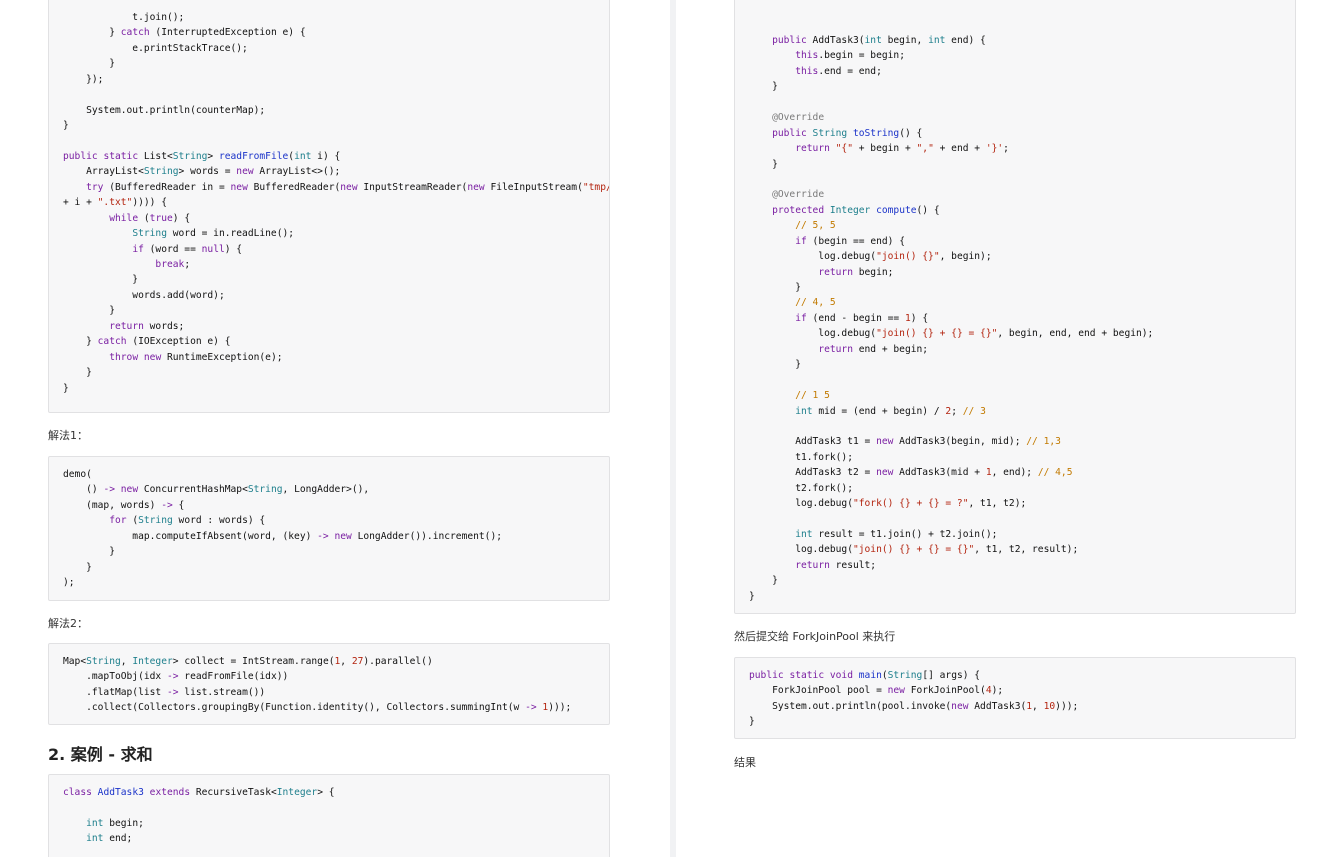 This screenshot has width=1327, height=857. Describe the element at coordinates (865, 675) in the screenshot. I see `code-line: public static void main(String[] args) {` at that location.